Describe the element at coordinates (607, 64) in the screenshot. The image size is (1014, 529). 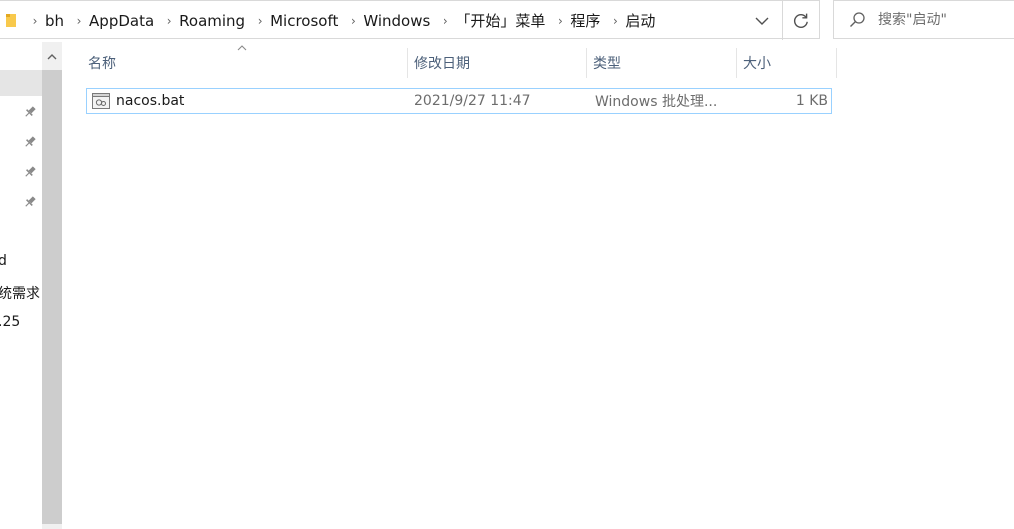
I see `column-header-type-label: 类型` at that location.